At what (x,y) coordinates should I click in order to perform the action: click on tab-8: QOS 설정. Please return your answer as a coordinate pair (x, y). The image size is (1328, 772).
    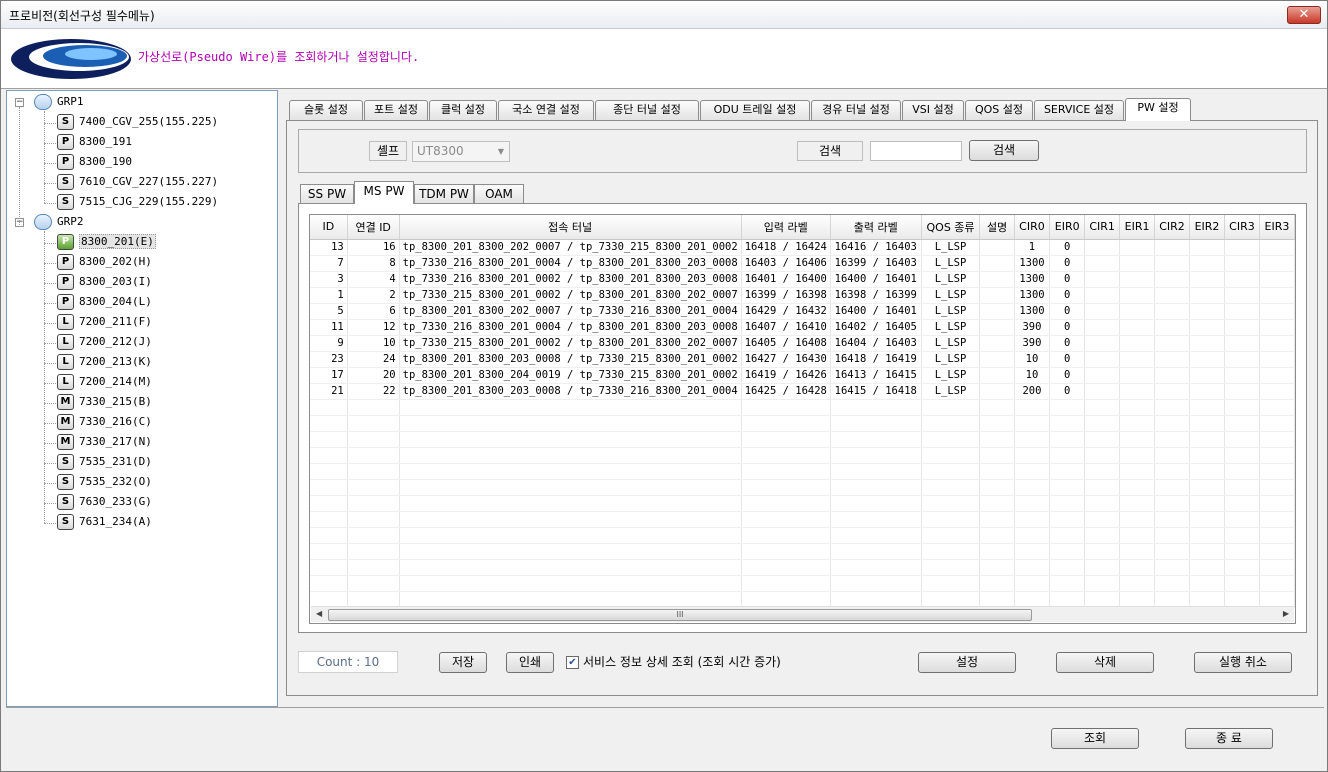
    Looking at the image, I should click on (999, 110).